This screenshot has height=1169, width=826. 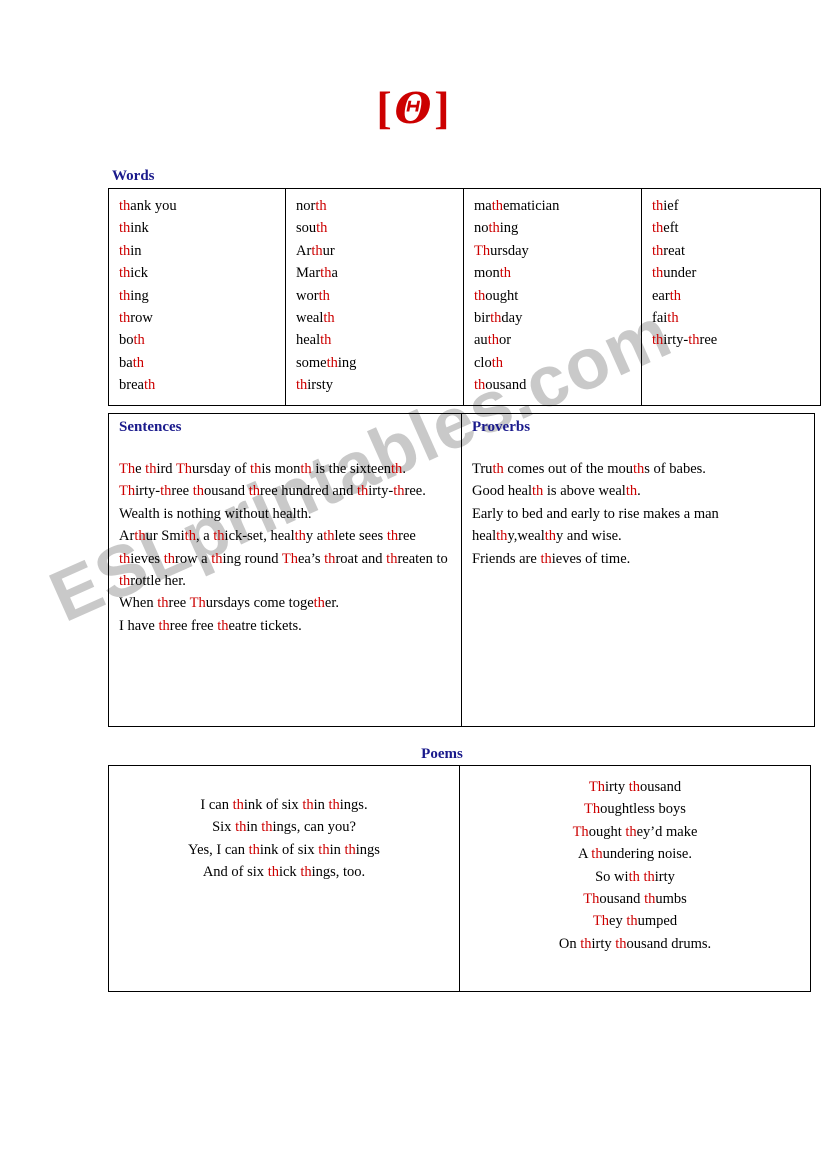 I want to click on text-line: When three Thursdays come together., so click(x=229, y=603).